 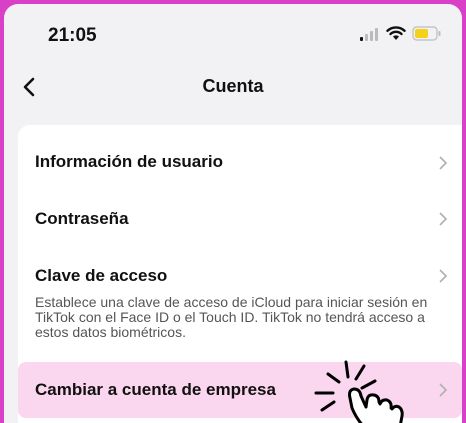 I want to click on status-bar: 21:05, so click(x=233, y=33).